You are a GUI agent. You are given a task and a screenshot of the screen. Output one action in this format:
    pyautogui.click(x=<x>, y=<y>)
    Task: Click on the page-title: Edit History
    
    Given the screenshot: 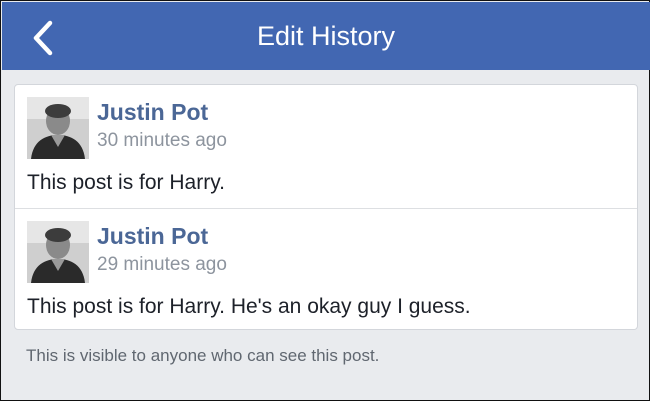 What is the action you would take?
    pyautogui.click(x=326, y=36)
    